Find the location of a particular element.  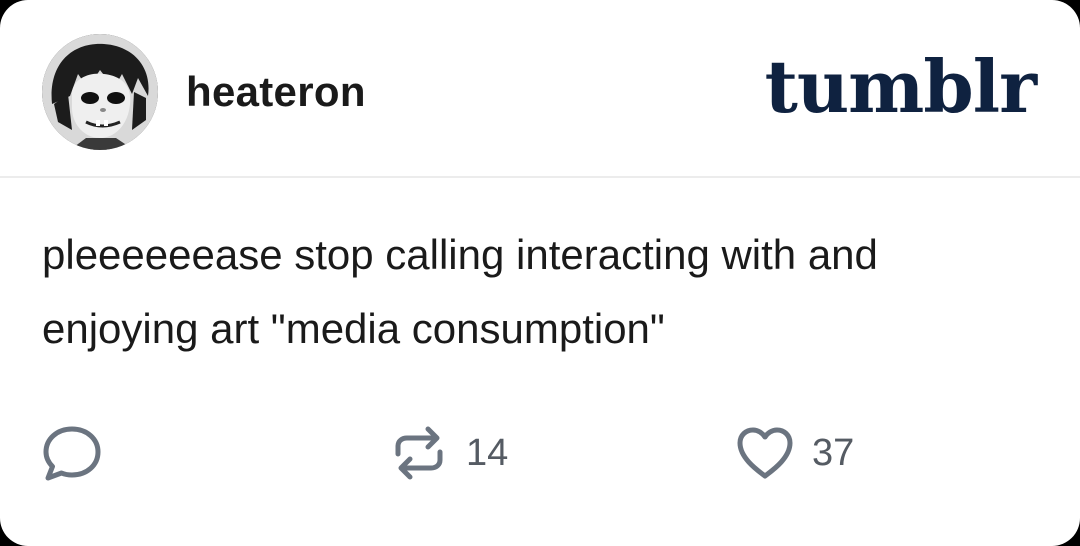

reply-button is located at coordinates (72, 453).